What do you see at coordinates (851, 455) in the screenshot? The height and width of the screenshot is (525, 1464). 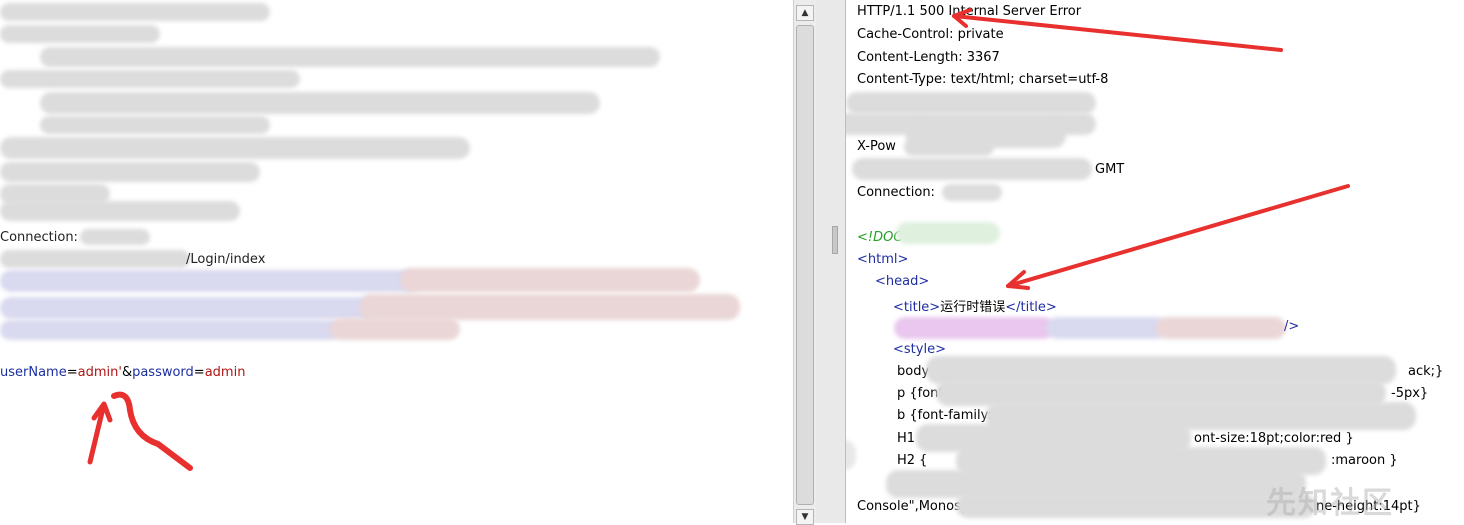 I see `redacted-gutter` at bounding box center [851, 455].